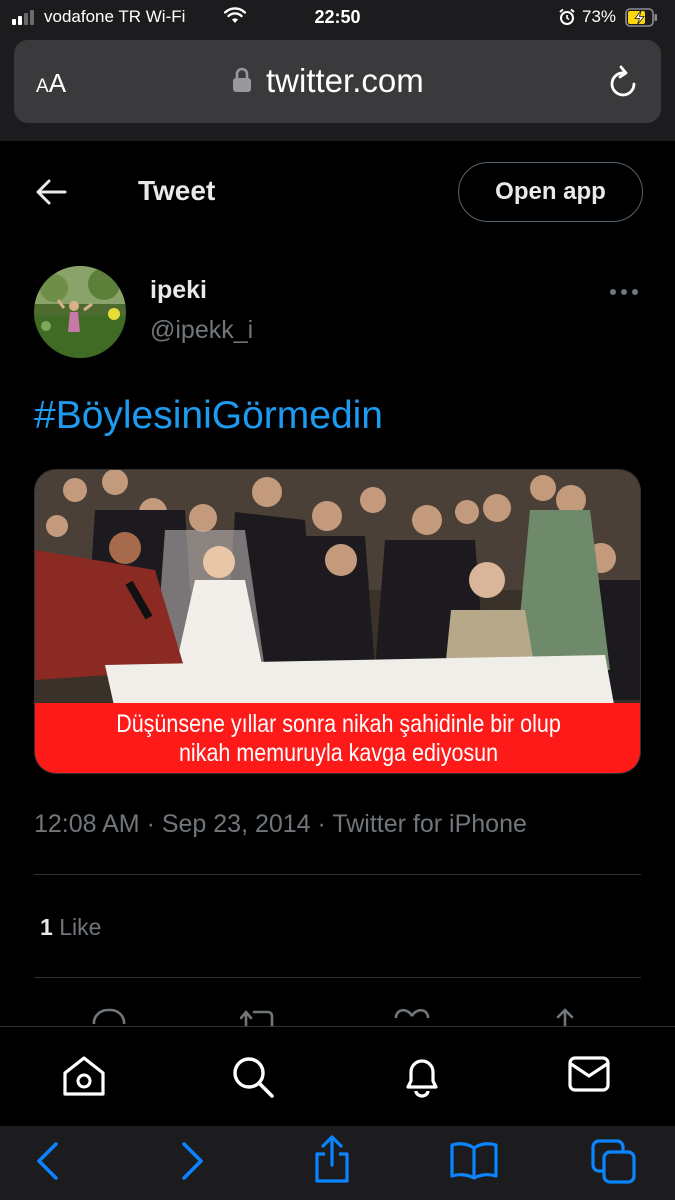  Describe the element at coordinates (550, 192) in the screenshot. I see `open-app-button: Open app` at that location.